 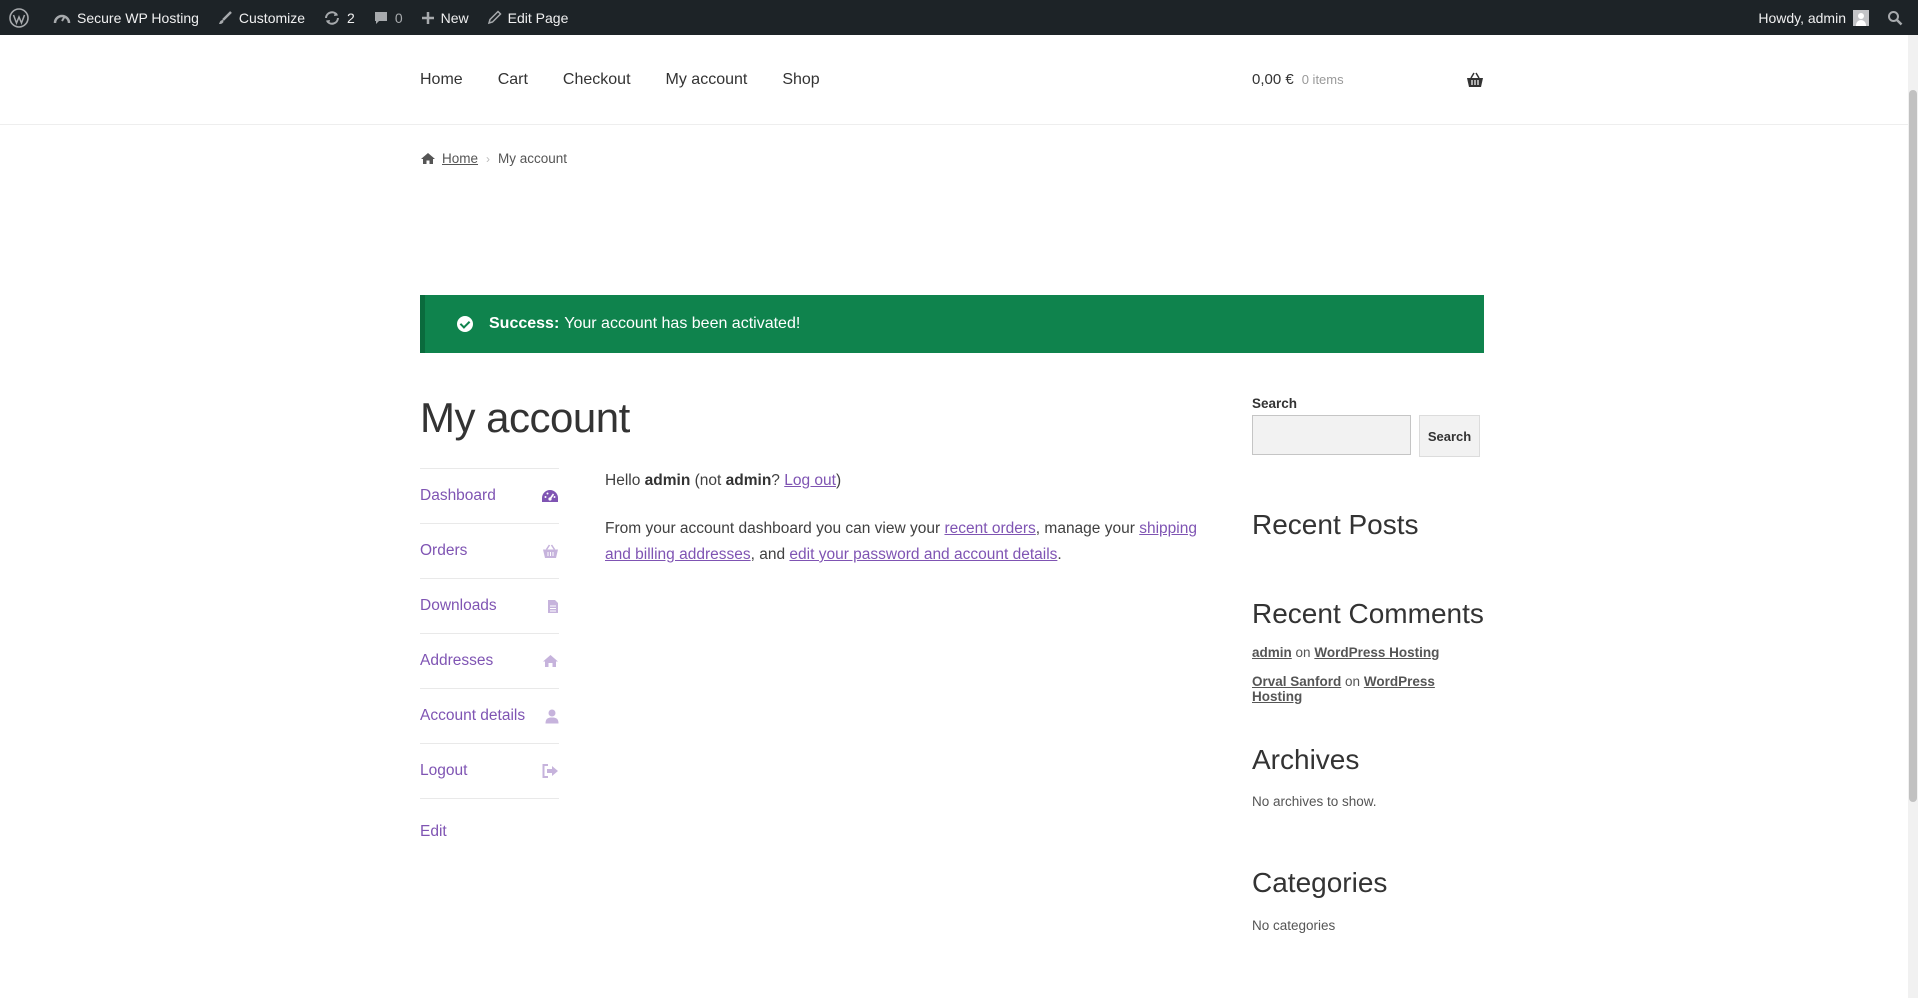 I want to click on check-circle-icon, so click(x=465, y=324).